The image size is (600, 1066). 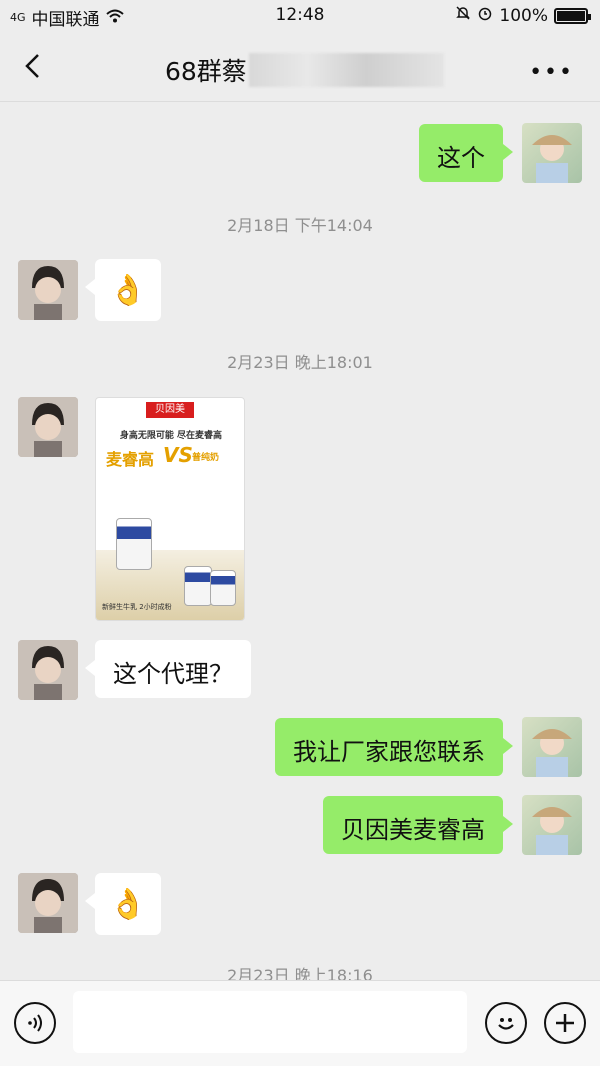 I want to click on alarm-icon, so click(x=485, y=15).